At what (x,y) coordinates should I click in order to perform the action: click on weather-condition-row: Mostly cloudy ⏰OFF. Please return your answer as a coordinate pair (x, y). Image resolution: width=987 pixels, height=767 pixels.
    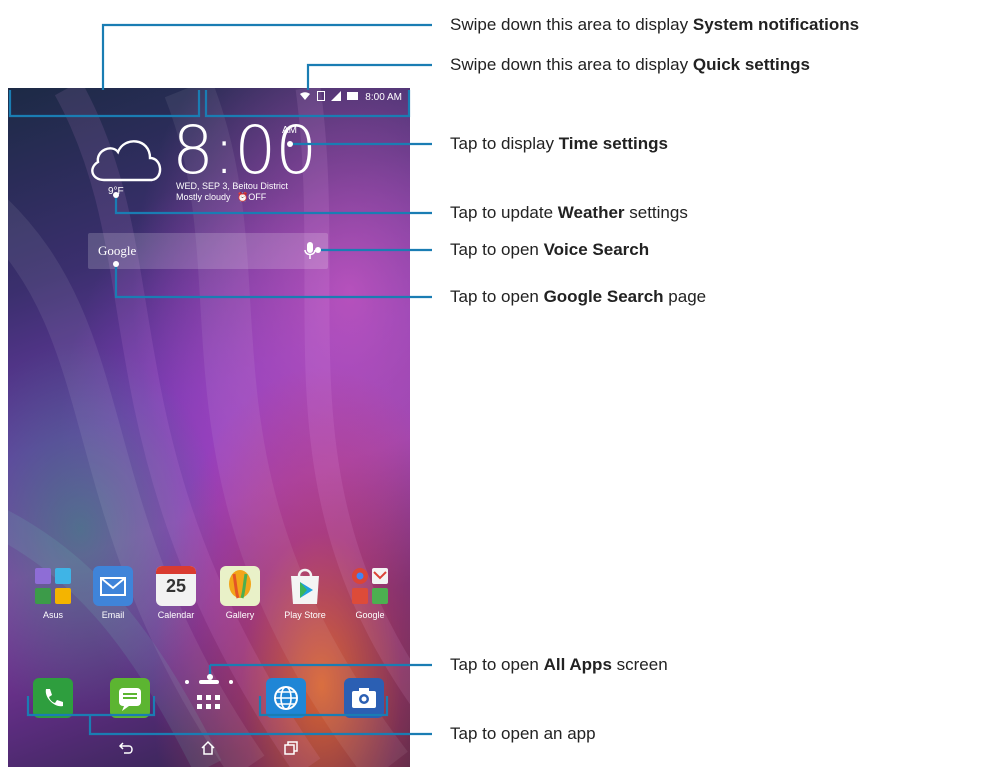
    Looking at the image, I should click on (232, 197).